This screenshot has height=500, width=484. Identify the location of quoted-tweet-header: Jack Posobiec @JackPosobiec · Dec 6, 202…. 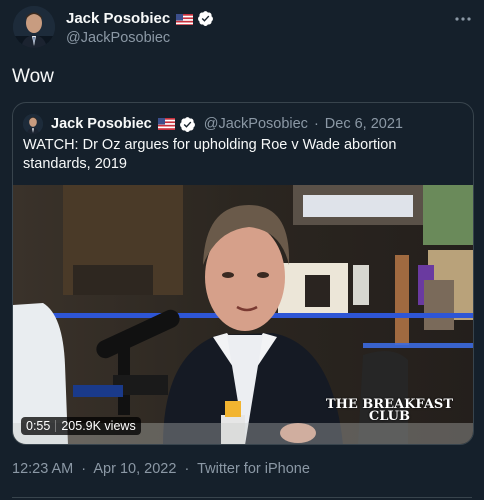
(213, 124).